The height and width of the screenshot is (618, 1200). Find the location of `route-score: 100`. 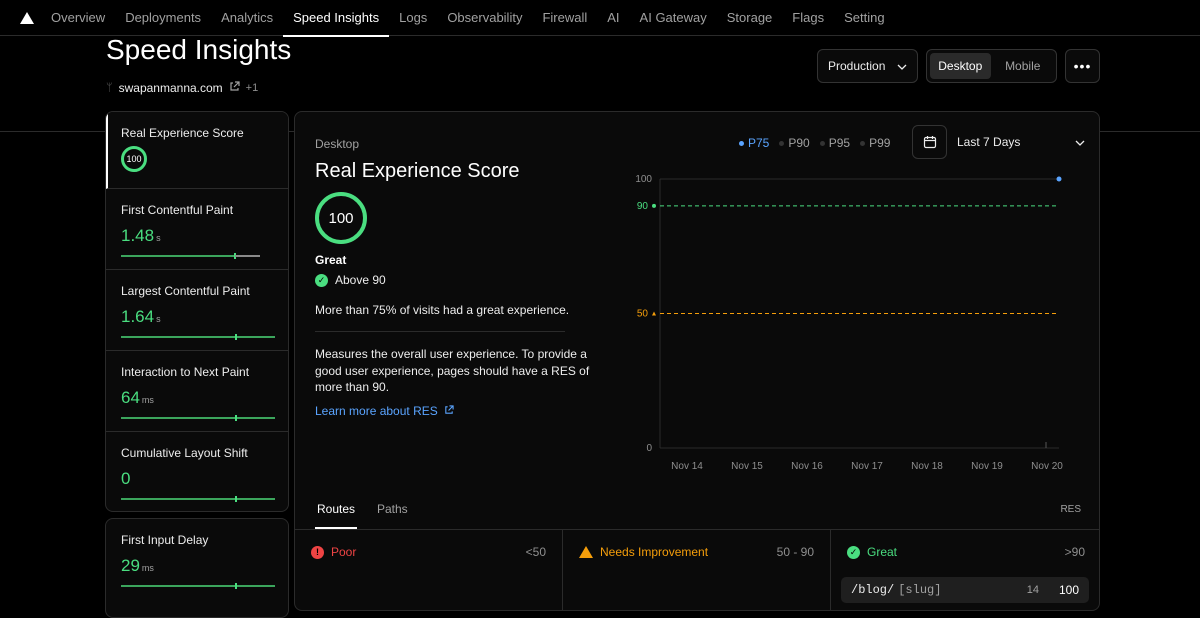

route-score: 100 is located at coordinates (1068, 590).